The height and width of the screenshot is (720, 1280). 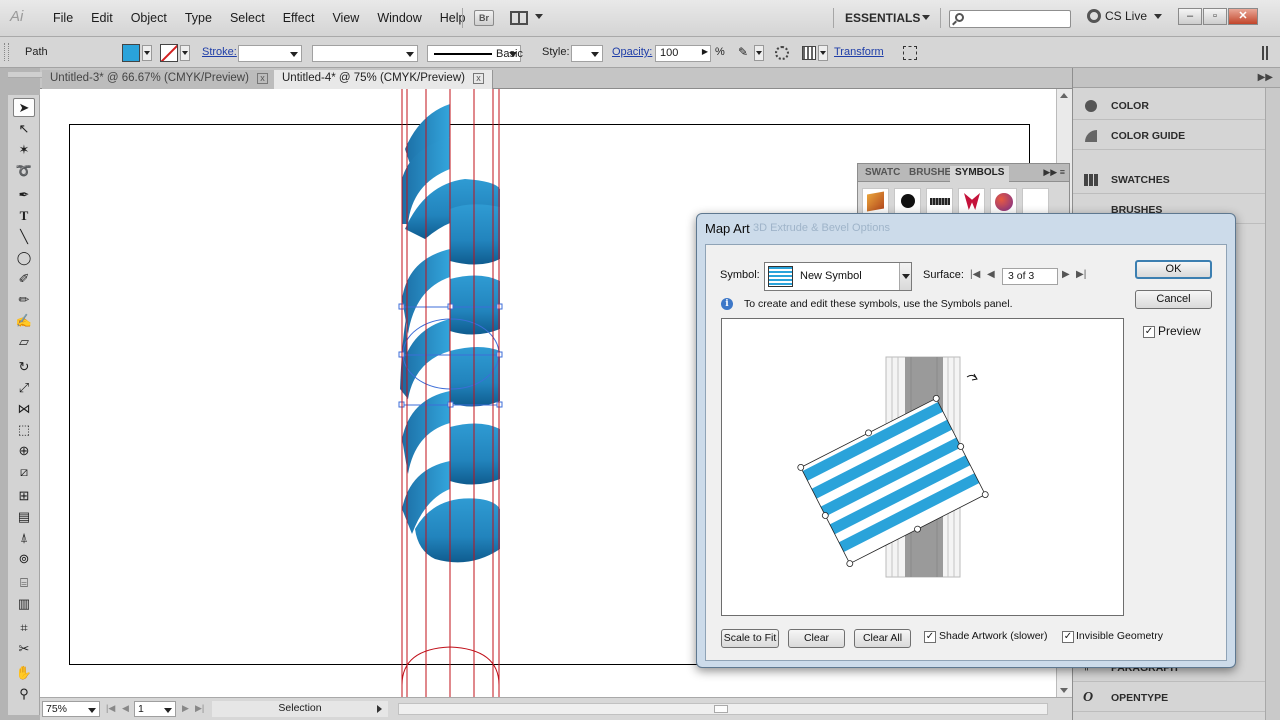 I want to click on symbol-ribbon-bow, so click(x=971, y=201).